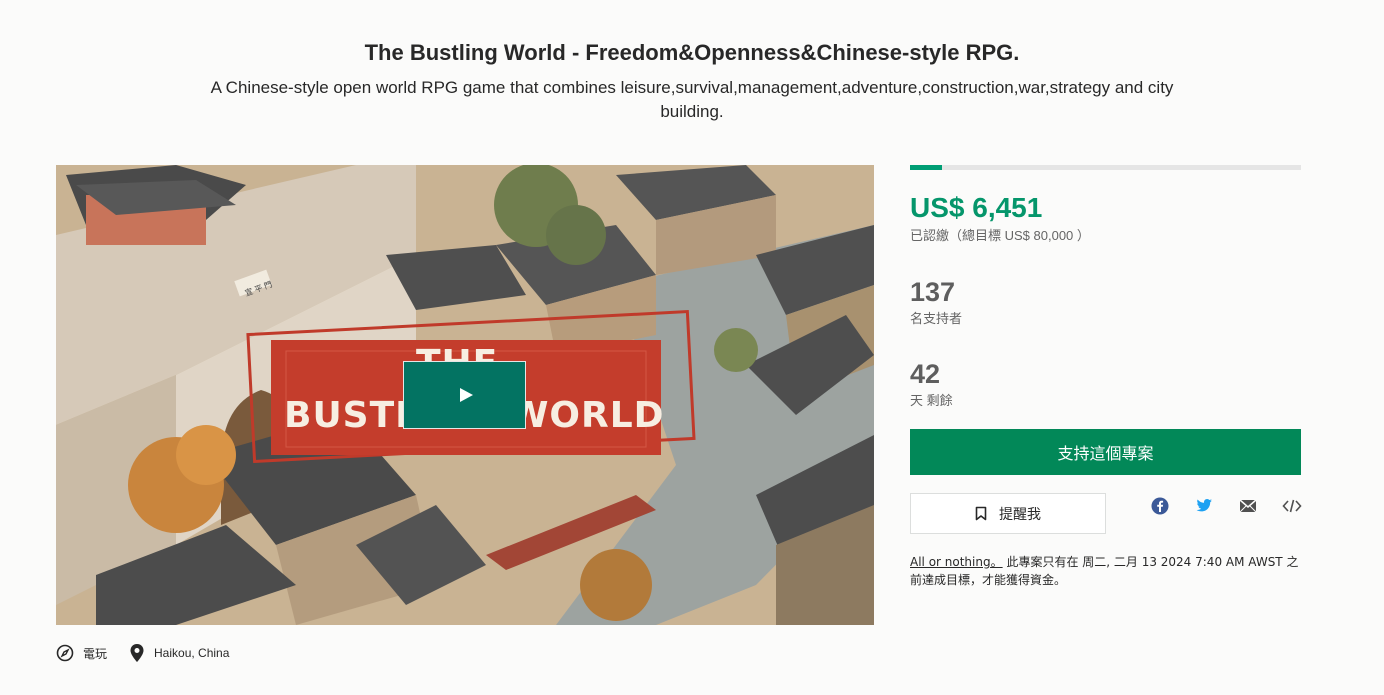  I want to click on remind-me-button: 提醒我, so click(1008, 513).